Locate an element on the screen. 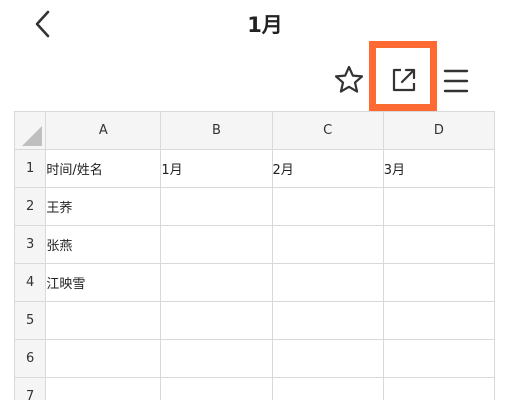  cell-c5 is located at coordinates (327, 320).